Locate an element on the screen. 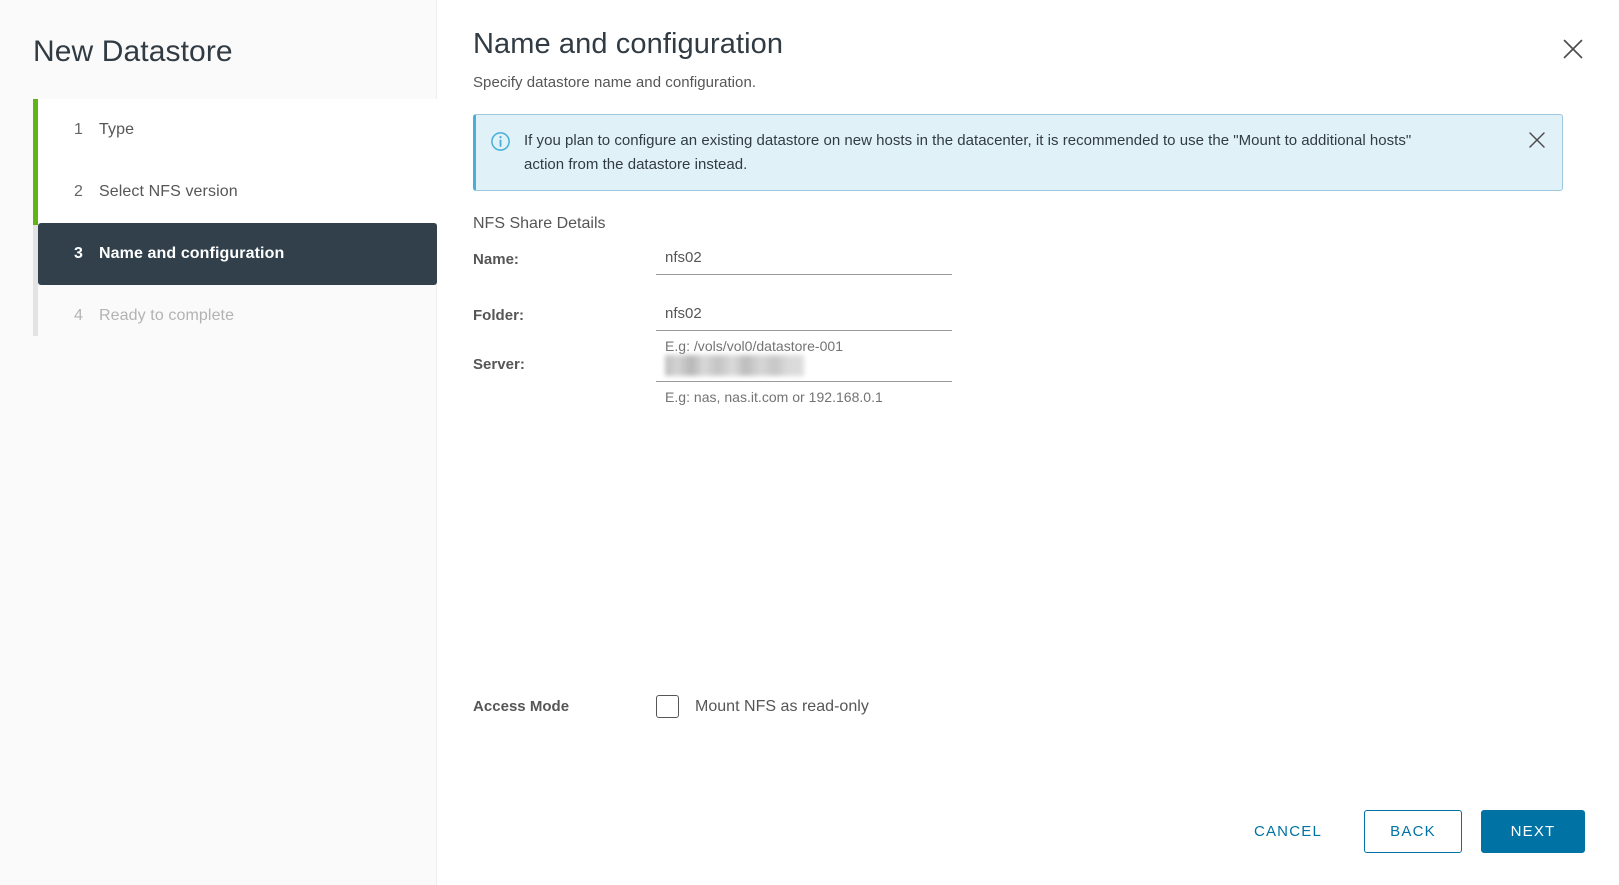  server-input is located at coordinates (804, 367).